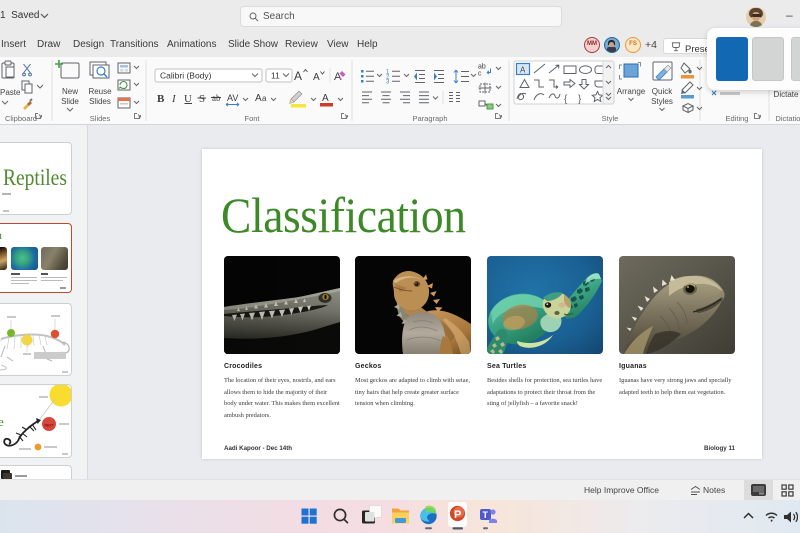 The width and height of the screenshot is (800, 533). Describe the element at coordinates (70, 101) in the screenshot. I see `svg-text: Slide` at that location.